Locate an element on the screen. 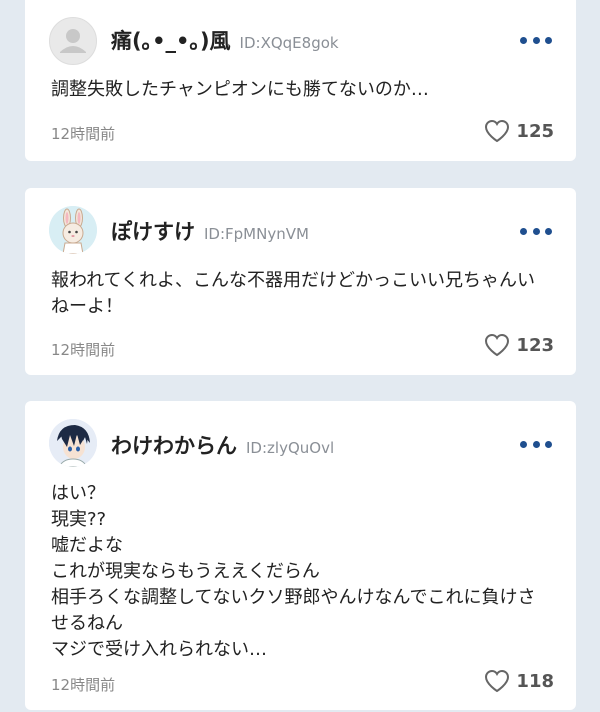 The width and height of the screenshot is (600, 712). comment-header: ぽけすけ ID:FpMNynVM is located at coordinates (210, 231).